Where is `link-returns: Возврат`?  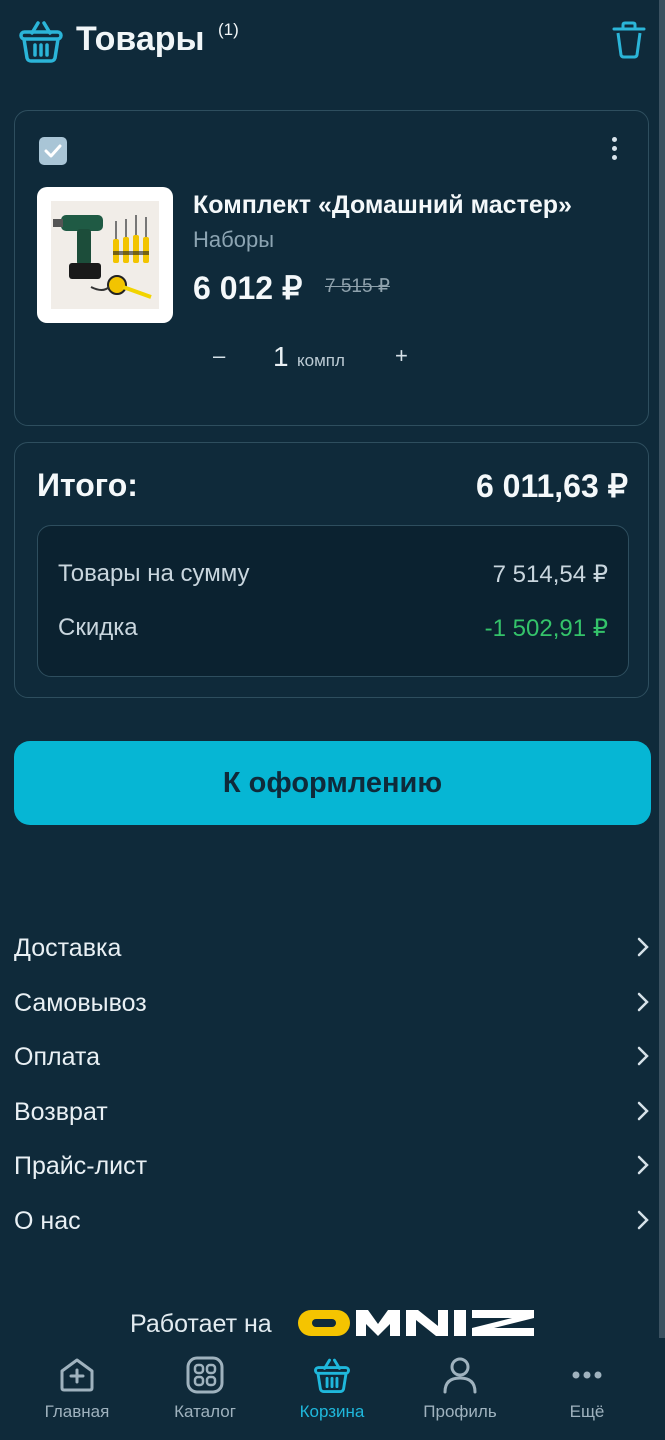 link-returns: Возврат is located at coordinates (332, 1113).